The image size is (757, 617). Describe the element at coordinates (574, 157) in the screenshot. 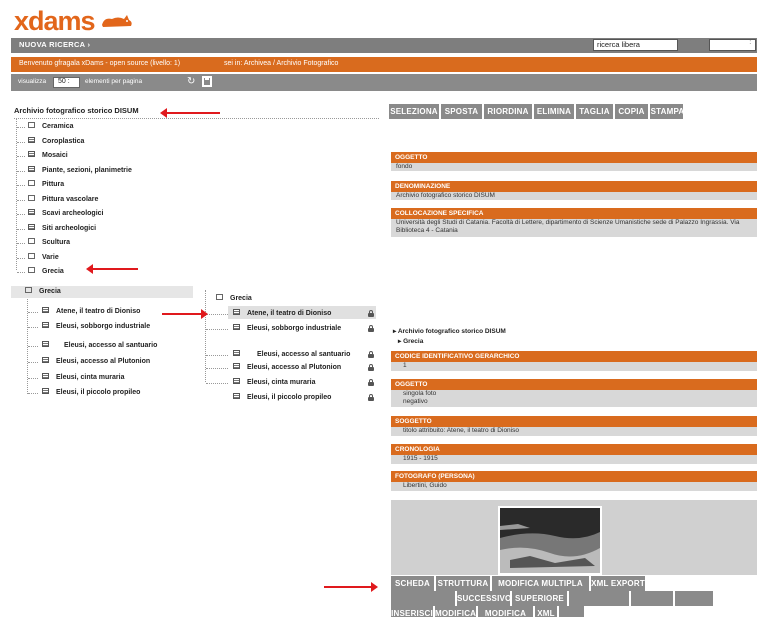

I see `field-label-oggetto: OGGETTO` at that location.